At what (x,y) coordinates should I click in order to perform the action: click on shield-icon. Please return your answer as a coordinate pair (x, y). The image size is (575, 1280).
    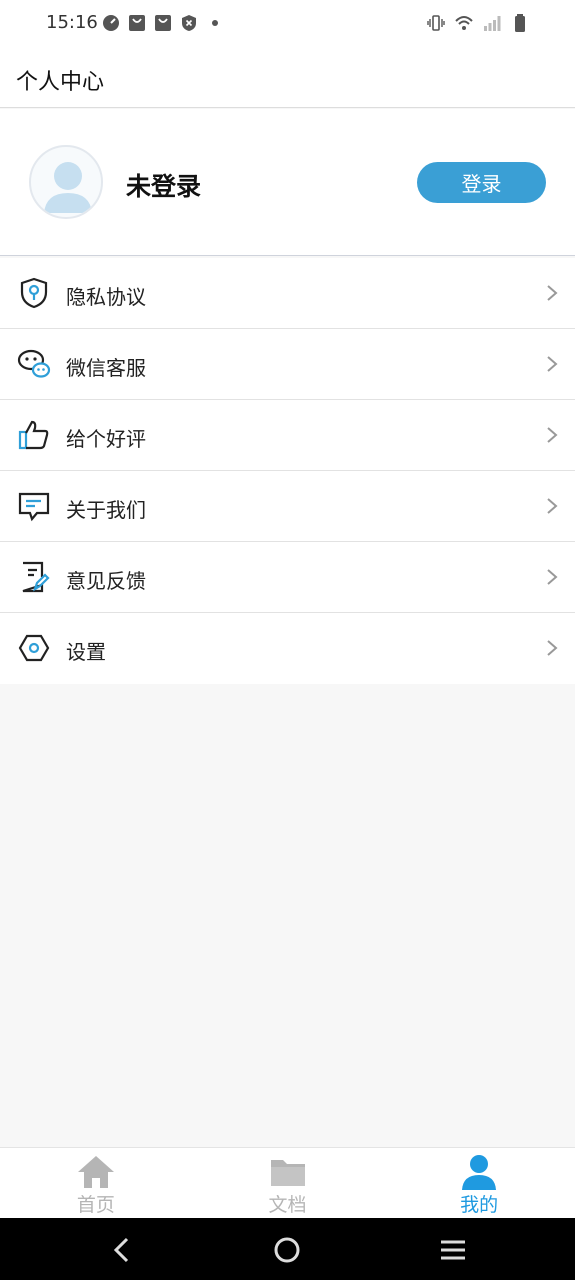
    Looking at the image, I should click on (34, 293).